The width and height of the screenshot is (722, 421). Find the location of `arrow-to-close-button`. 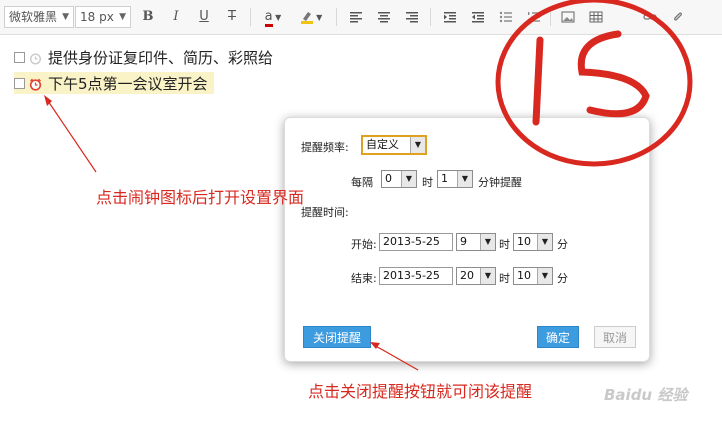

arrow-to-close-button is located at coordinates (396, 357).